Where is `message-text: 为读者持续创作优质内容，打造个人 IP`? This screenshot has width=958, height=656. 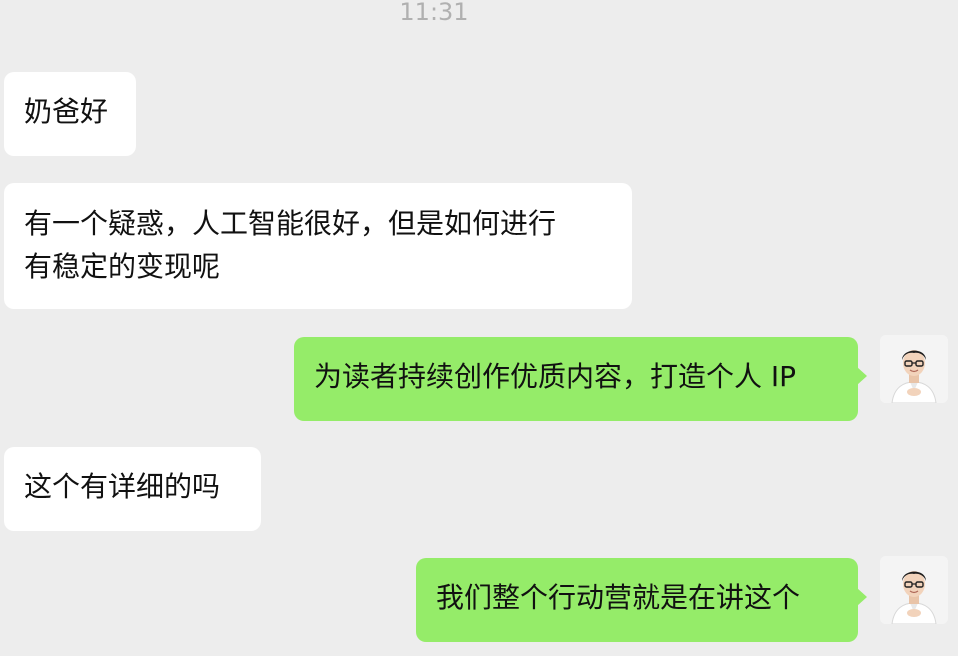
message-text: 为读者持续创作优质内容，打造个人 IP is located at coordinates (555, 376).